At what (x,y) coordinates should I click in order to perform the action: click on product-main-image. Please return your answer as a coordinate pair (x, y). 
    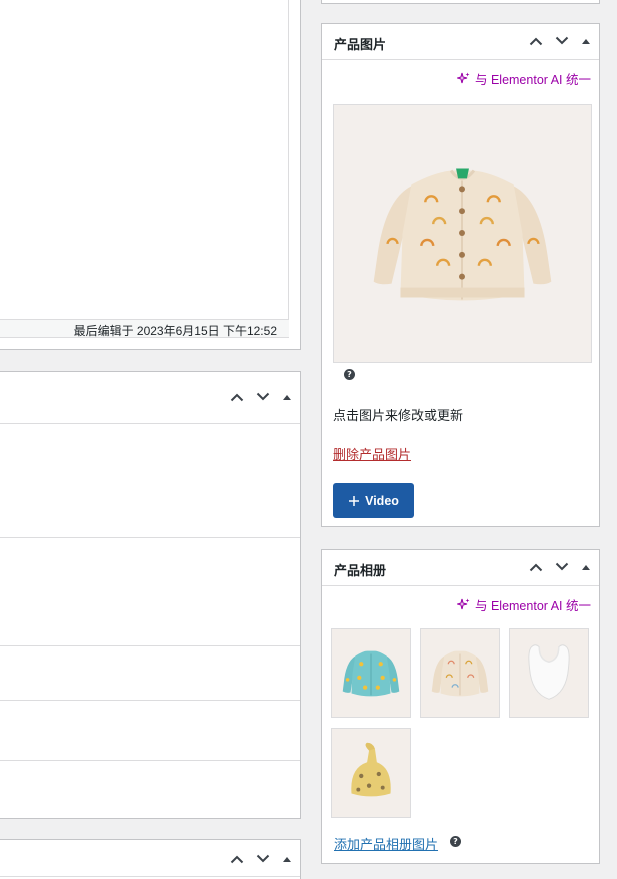
    Looking at the image, I should click on (462, 233).